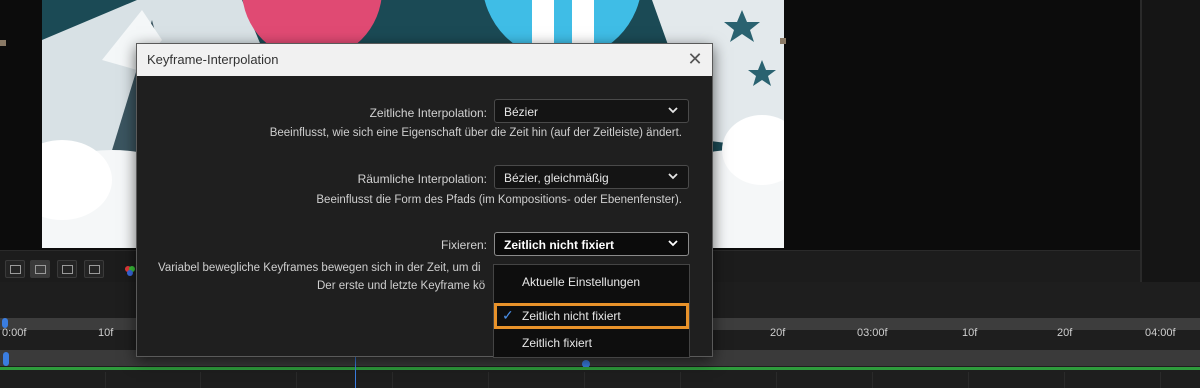 This screenshot has height=388, width=1200. I want to click on mask-visibility-icon, so click(40, 269).